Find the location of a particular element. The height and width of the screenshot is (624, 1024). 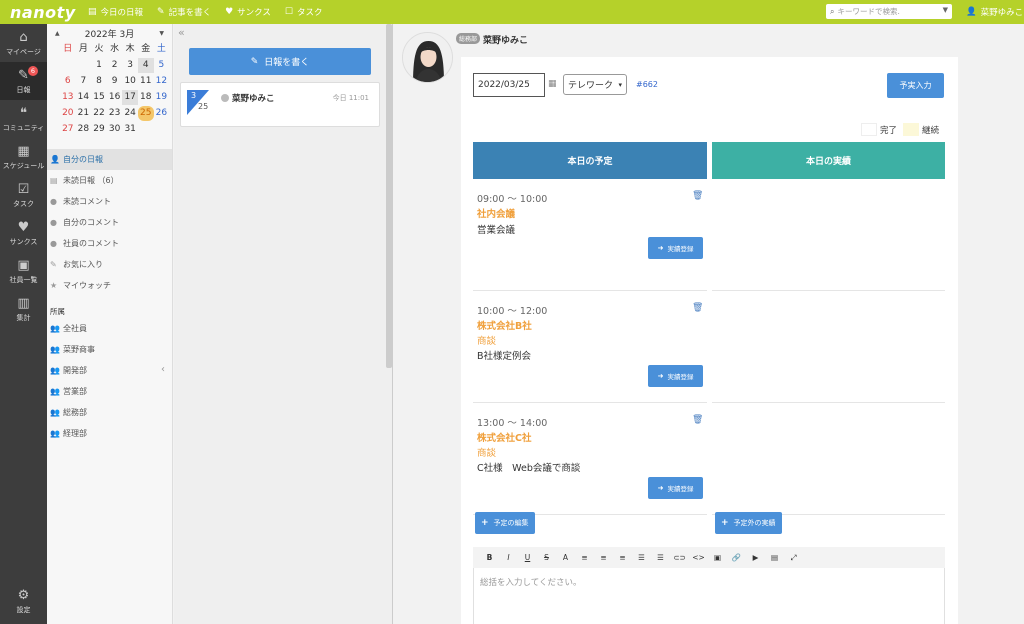

rail-item: ⌂ マイページ is located at coordinates (23, 43).